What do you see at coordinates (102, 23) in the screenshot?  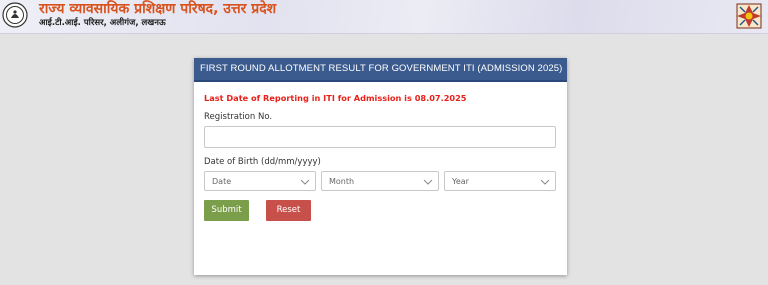 I see `header-subtitle: आई.टी.आई. परिसर, अलीगंज, लखनऊ` at bounding box center [102, 23].